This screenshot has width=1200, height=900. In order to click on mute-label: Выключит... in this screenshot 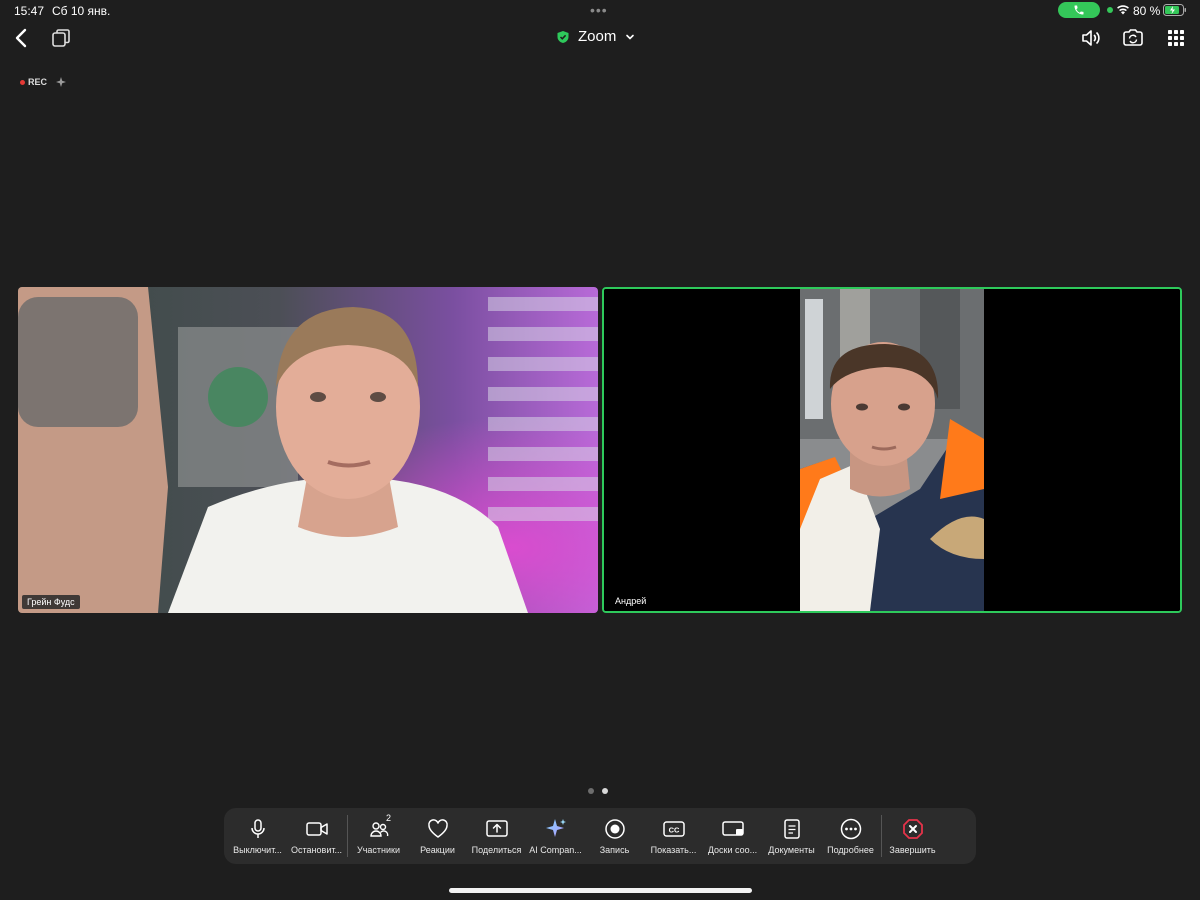, I will do `click(257, 850)`.